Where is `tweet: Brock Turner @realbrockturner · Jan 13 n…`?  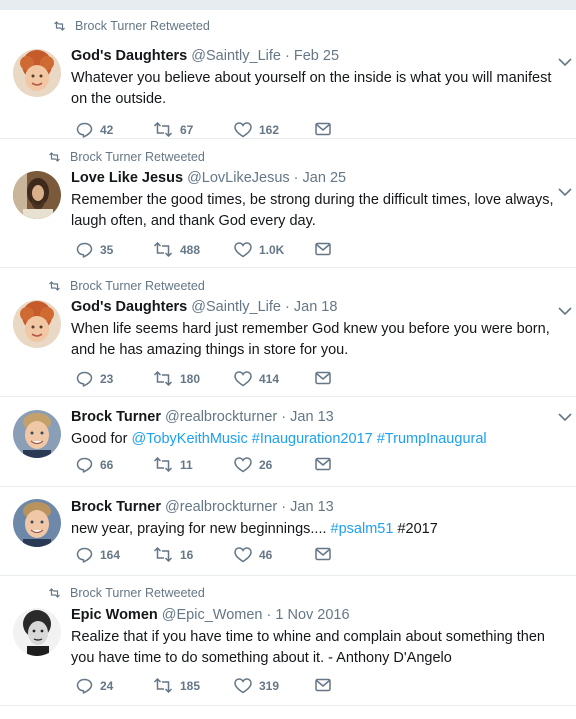
tweet: Brock Turner @realbrockturner · Jan 13 n… is located at coordinates (288, 531).